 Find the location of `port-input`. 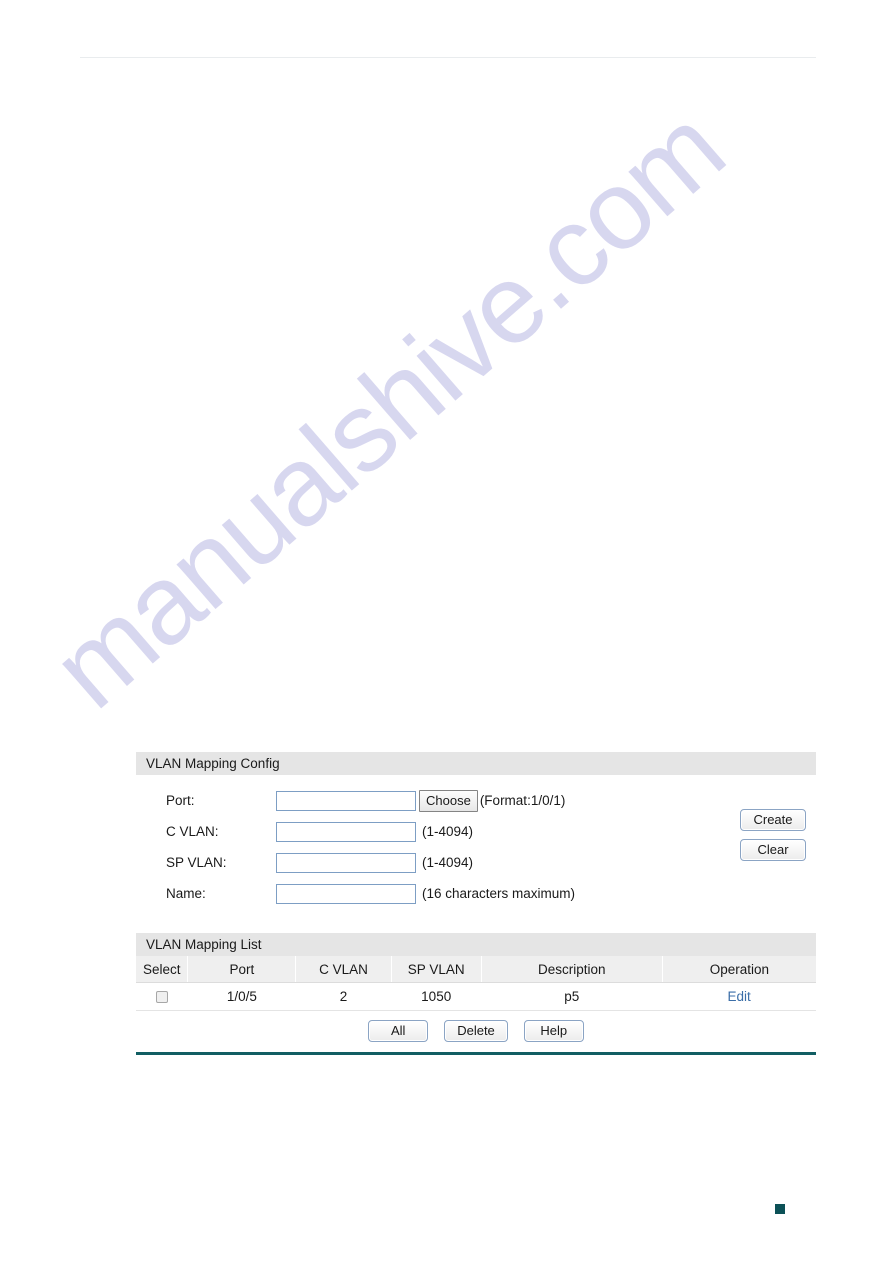

port-input is located at coordinates (346, 800).